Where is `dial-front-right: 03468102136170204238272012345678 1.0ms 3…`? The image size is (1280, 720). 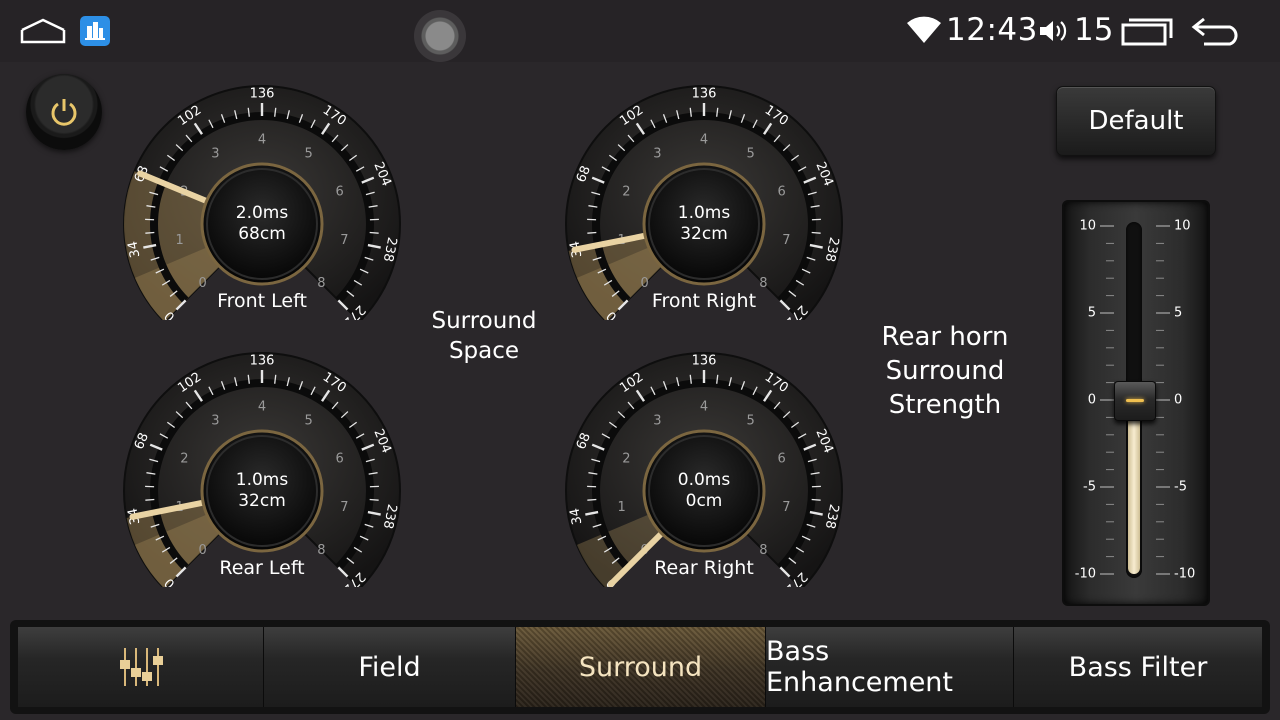
dial-front-right: 03468102136170204238272012345678 1.0ms 3… is located at coordinates (704, 200).